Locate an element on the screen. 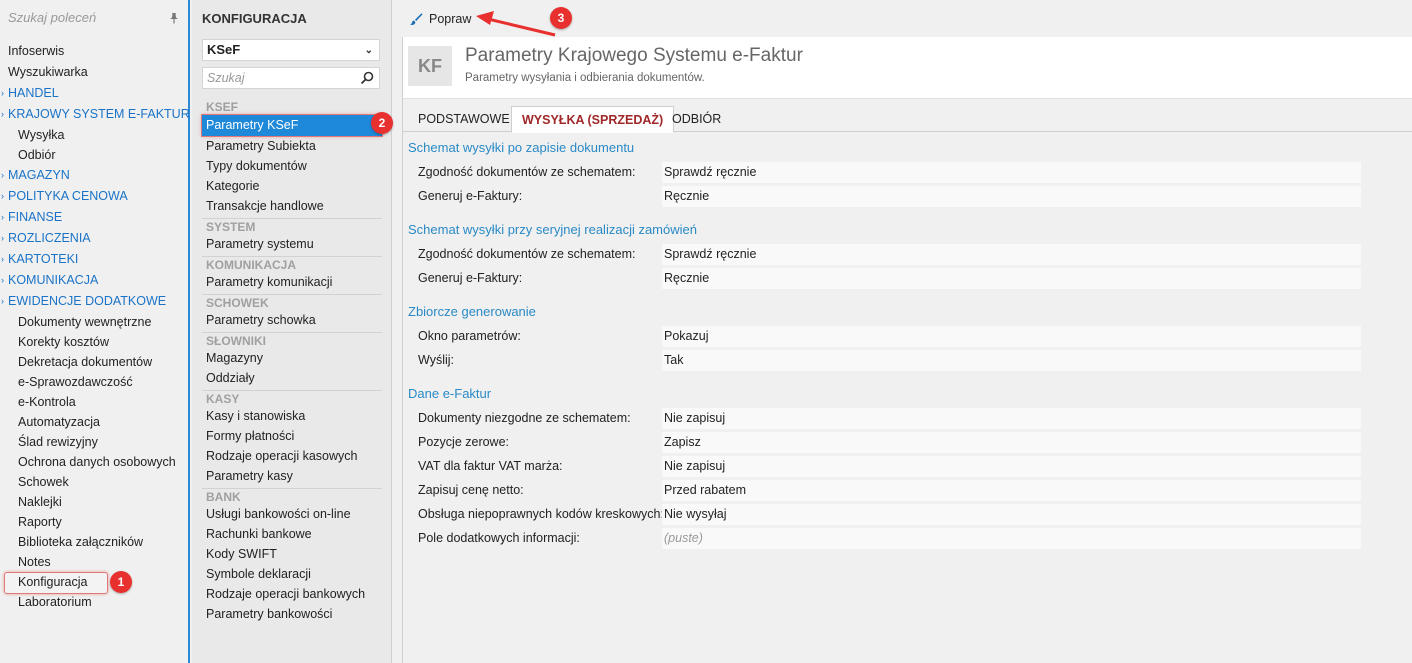  nav-item-rozliczenia: › ROZLICZENIA is located at coordinates (95, 238).